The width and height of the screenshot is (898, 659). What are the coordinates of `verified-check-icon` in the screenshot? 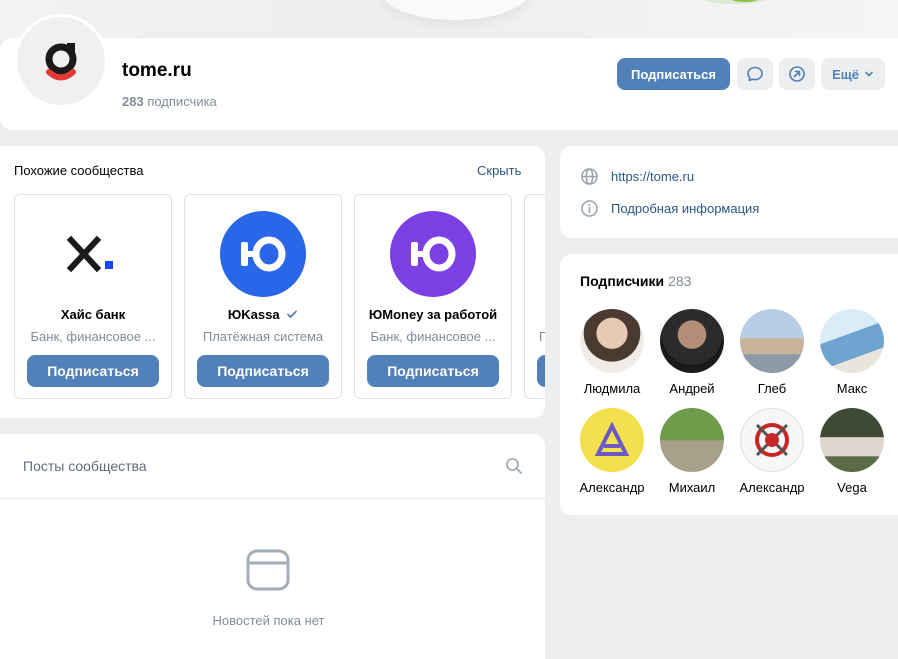 It's located at (292, 314).